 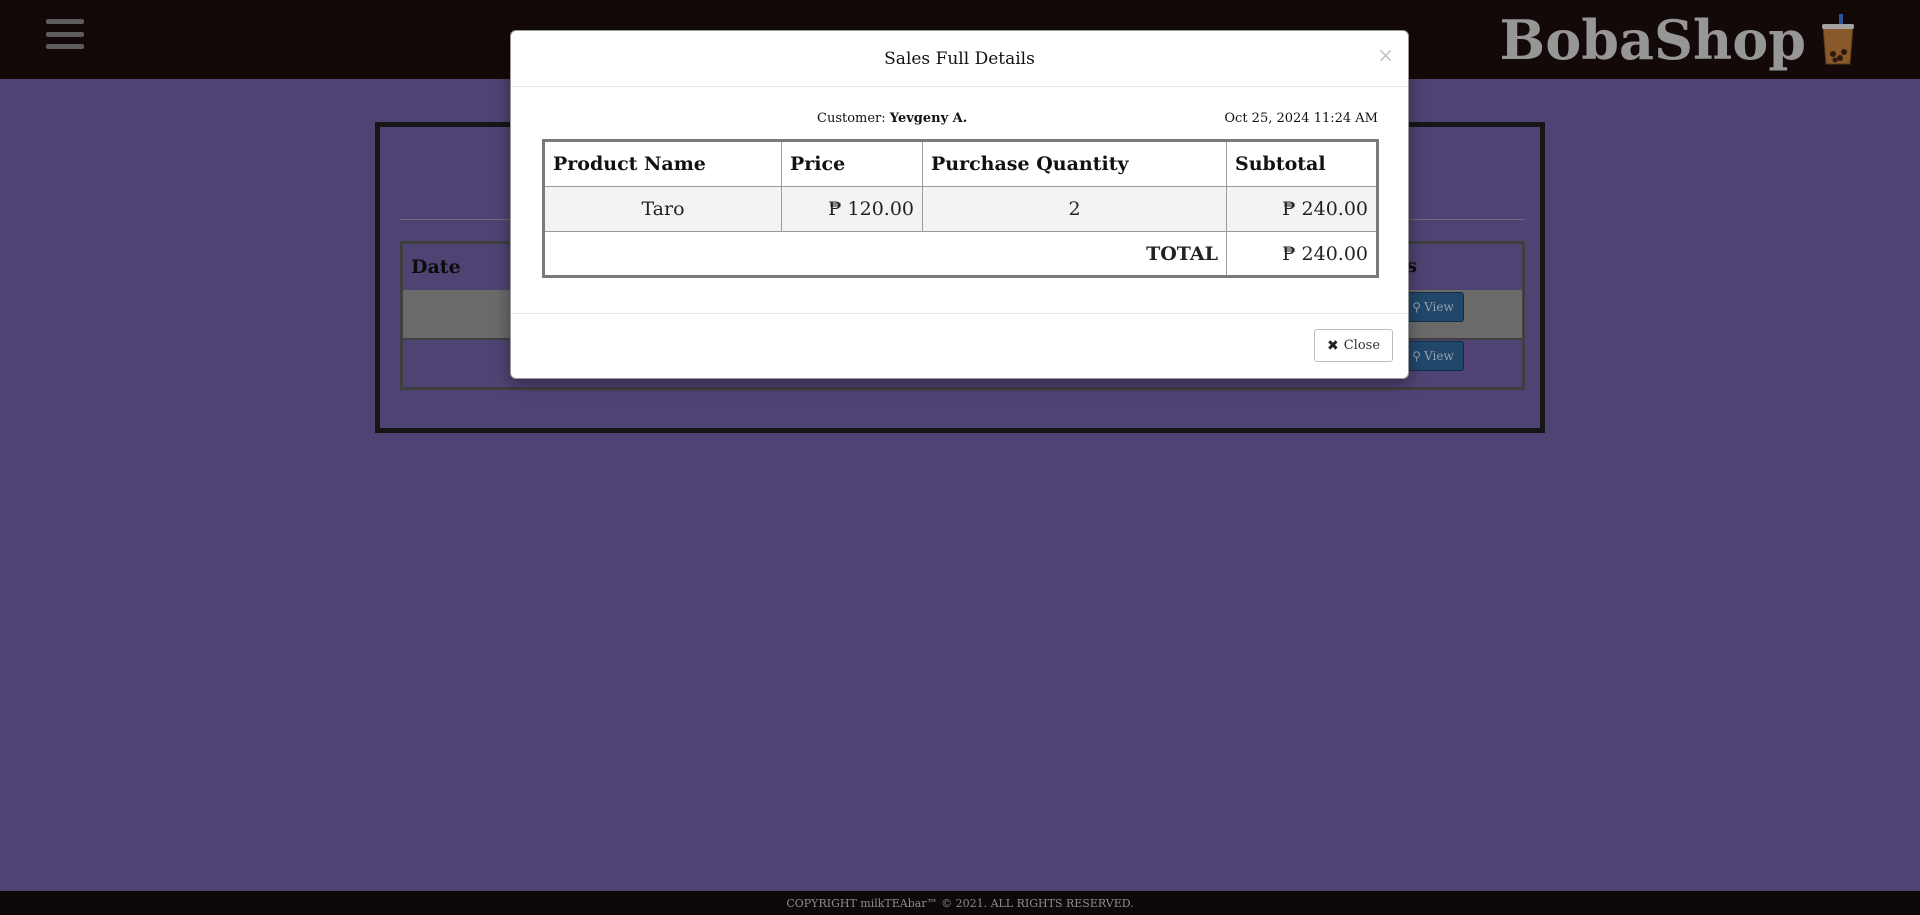 I want to click on product-name-cell: Taro, so click(x=662, y=209).